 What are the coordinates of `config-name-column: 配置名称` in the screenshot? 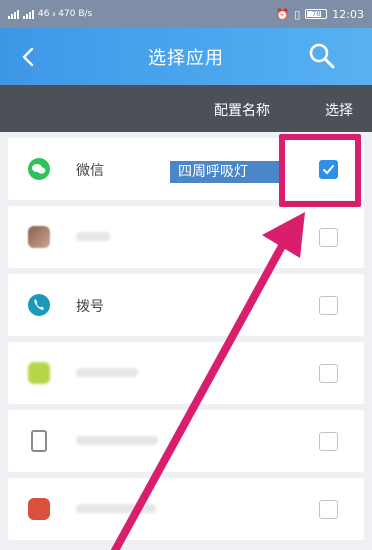 It's located at (242, 111).